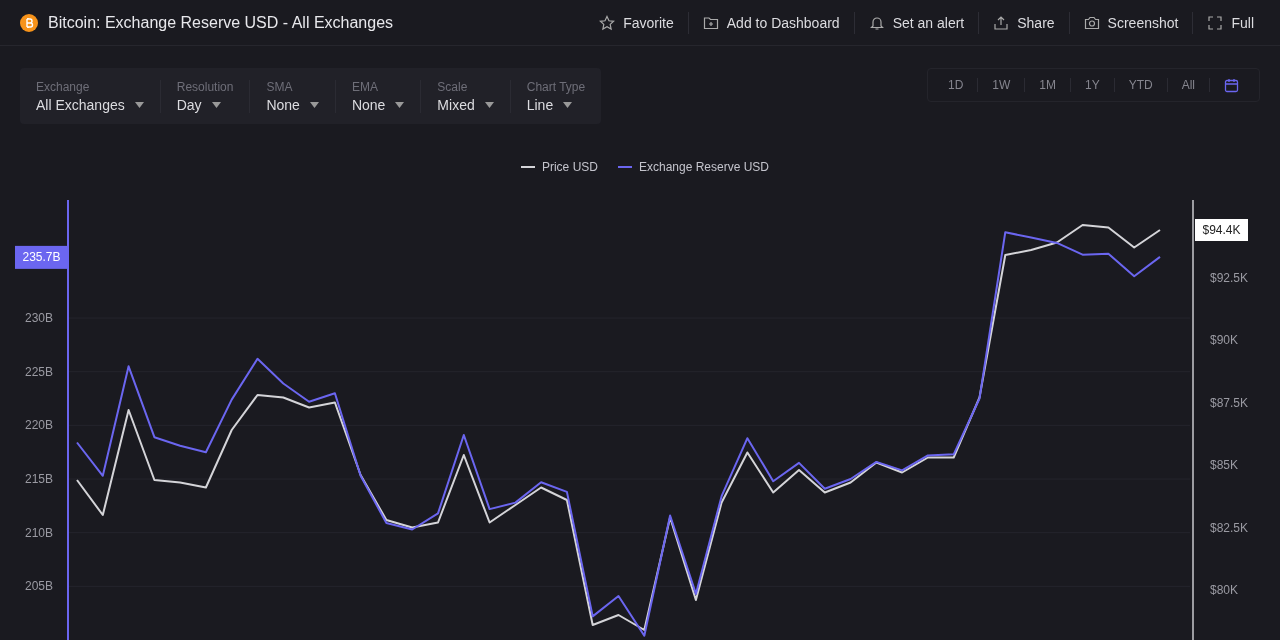 The width and height of the screenshot is (1280, 640). I want to click on toolbar-button: Screenshot, so click(1131, 22).